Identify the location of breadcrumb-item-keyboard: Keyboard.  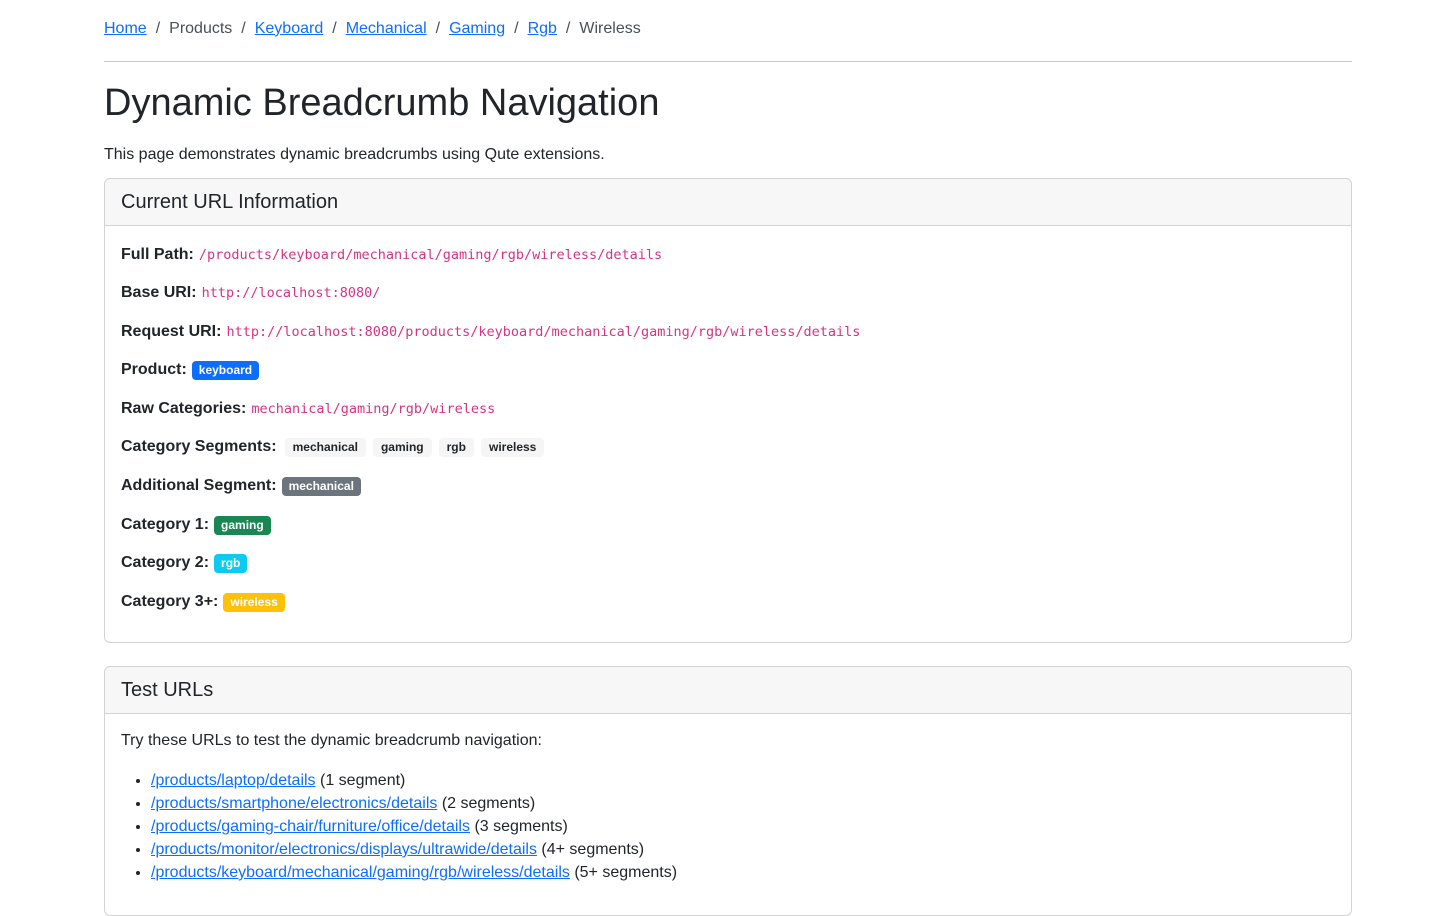
(289, 29).